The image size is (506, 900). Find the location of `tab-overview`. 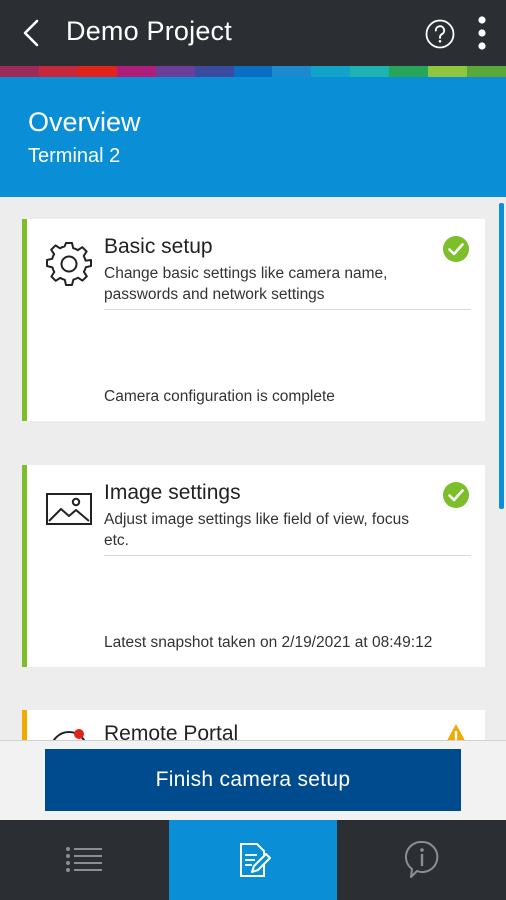

tab-overview is located at coordinates (253, 860).